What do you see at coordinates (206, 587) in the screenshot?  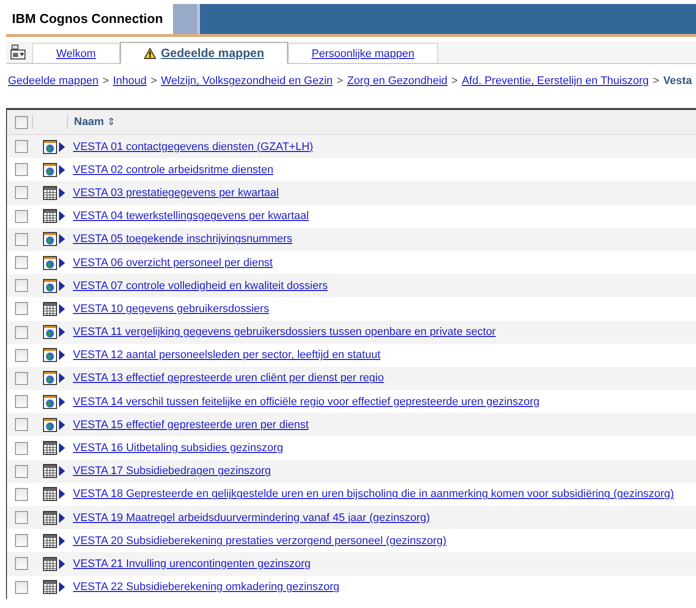 I see `report-link: VESTA 22 Subsidieberekening omkadering gezinszorg` at bounding box center [206, 587].